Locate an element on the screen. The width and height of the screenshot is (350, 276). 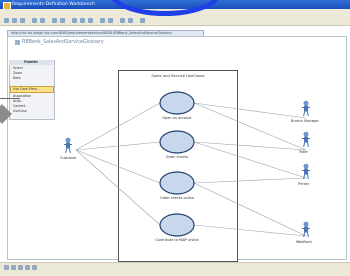
actor-teller-figure is located at coordinates (306, 139).